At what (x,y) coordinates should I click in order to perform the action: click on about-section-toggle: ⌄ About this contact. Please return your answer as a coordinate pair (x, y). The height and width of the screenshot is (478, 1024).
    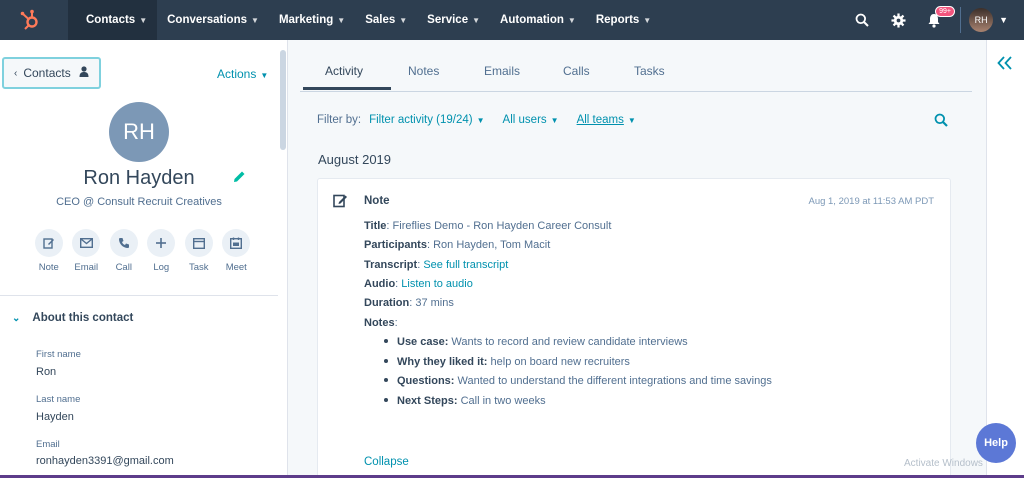
    Looking at the image, I should click on (72, 318).